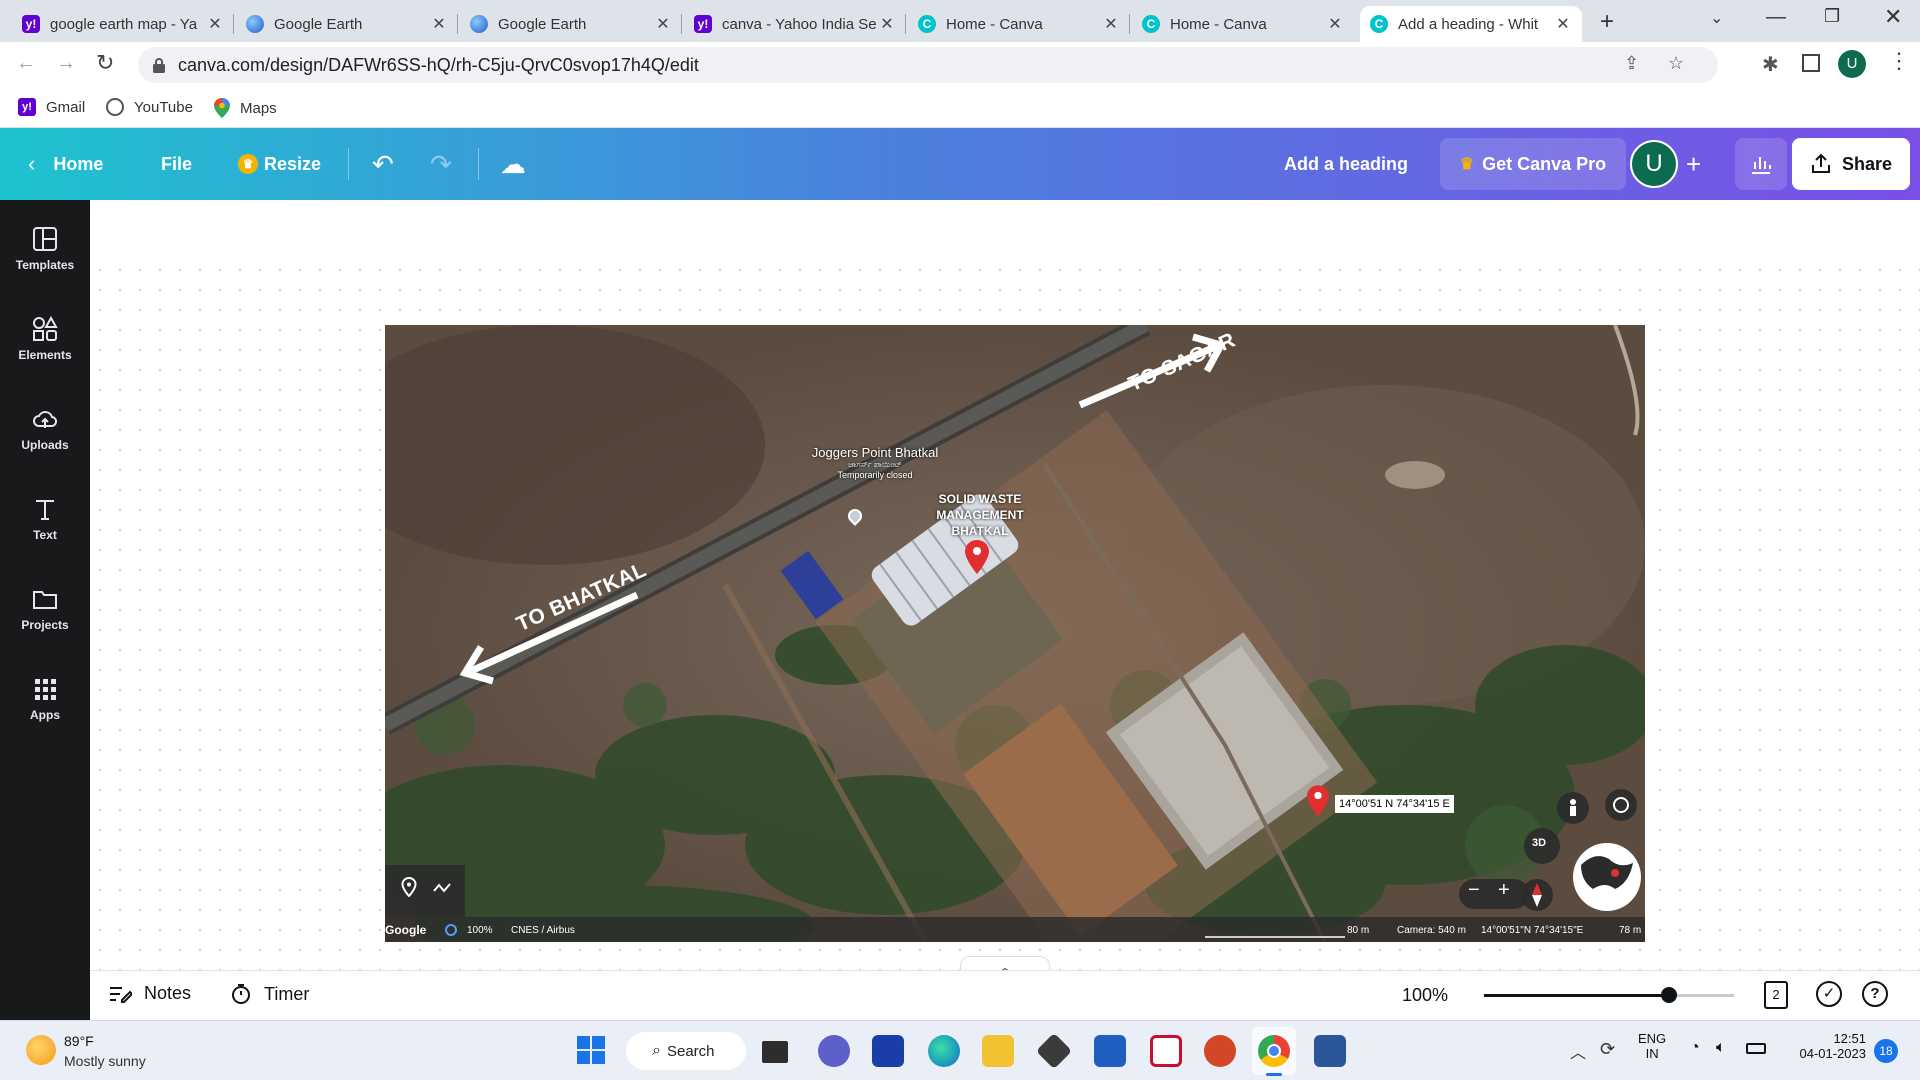 This screenshot has width=1920, height=1080. Describe the element at coordinates (1770, 64) in the screenshot. I see `extensions-puzzle-icon: ✱` at that location.